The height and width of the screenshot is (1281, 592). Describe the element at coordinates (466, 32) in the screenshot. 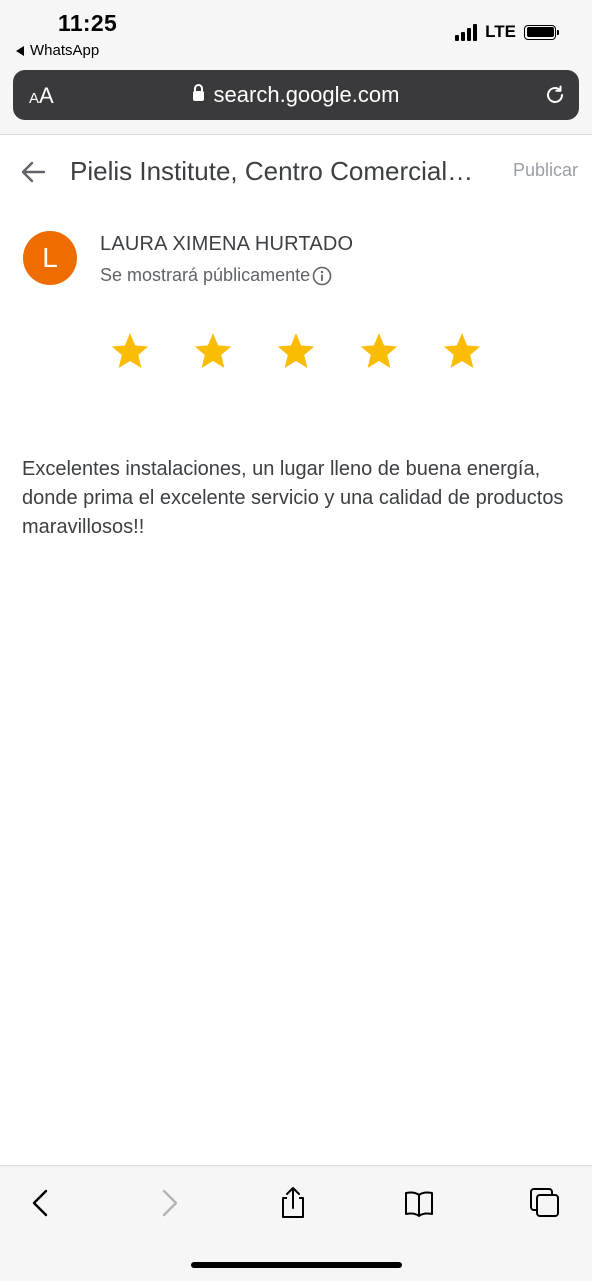

I see `signal-icon` at that location.